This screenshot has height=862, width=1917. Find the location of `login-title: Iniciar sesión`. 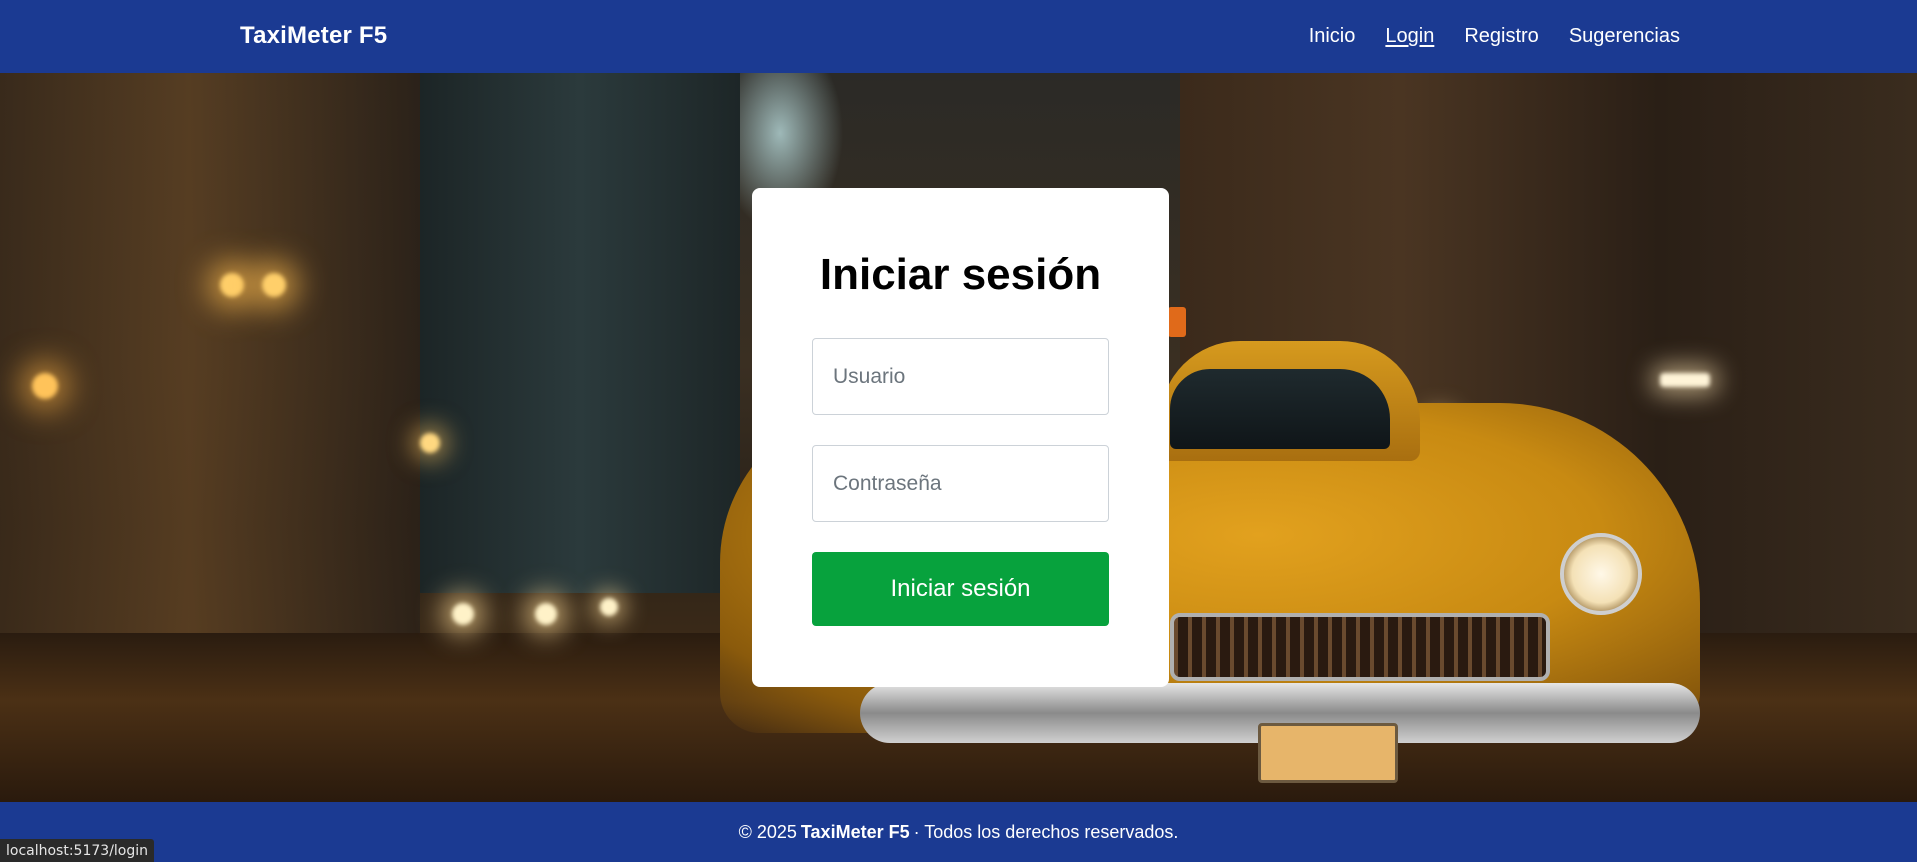

login-title: Iniciar sesión is located at coordinates (960, 274).